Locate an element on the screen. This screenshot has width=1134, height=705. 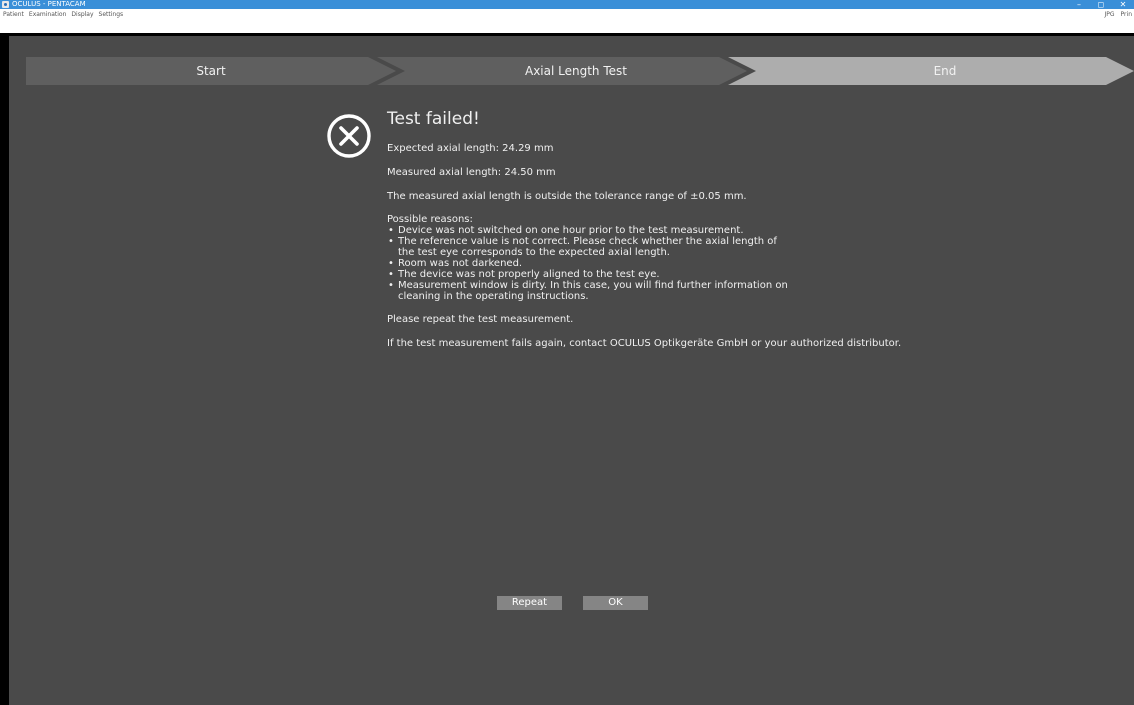
minimize-icon: – is located at coordinates (1079, 4).